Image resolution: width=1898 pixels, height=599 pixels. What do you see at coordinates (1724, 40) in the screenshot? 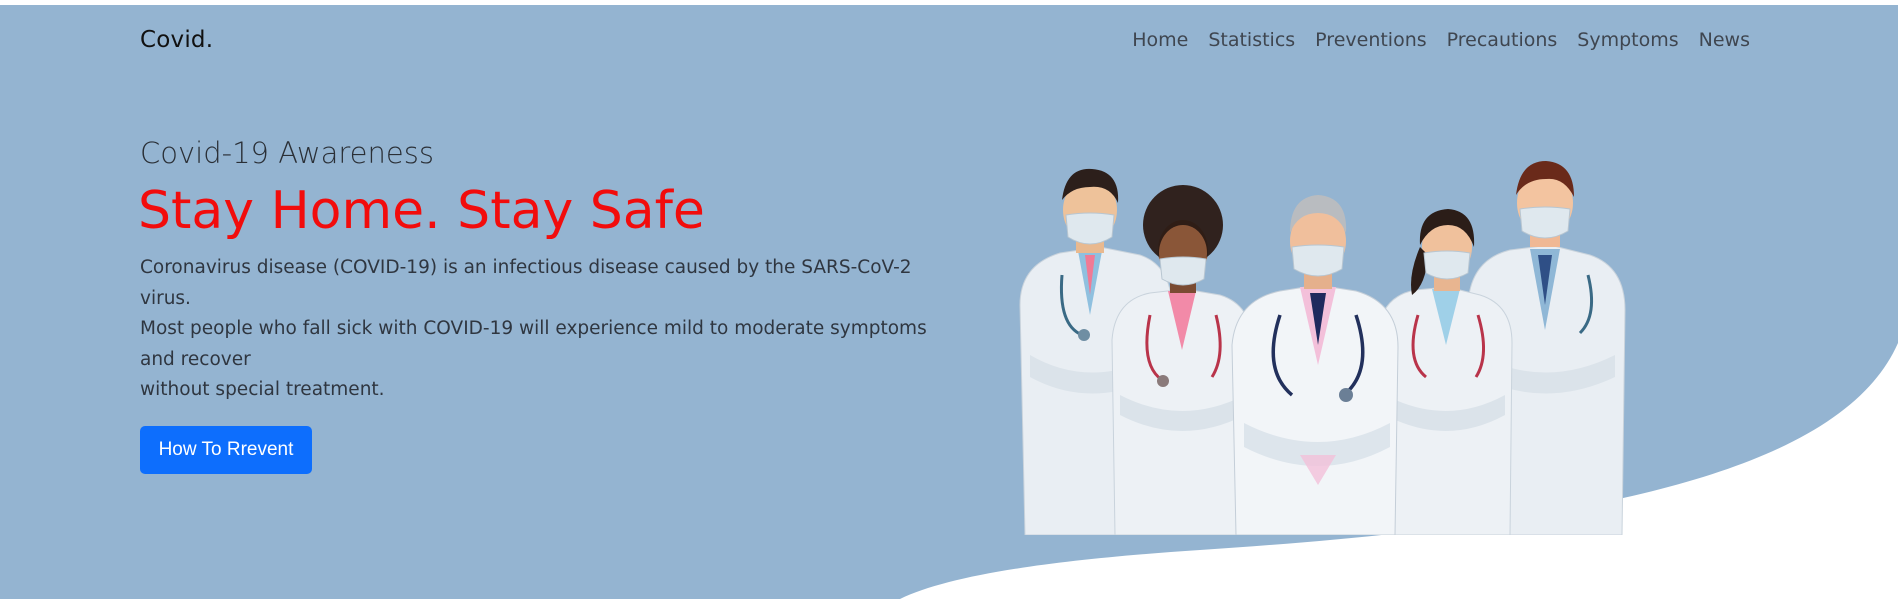
I see `nav-item-news: News` at bounding box center [1724, 40].